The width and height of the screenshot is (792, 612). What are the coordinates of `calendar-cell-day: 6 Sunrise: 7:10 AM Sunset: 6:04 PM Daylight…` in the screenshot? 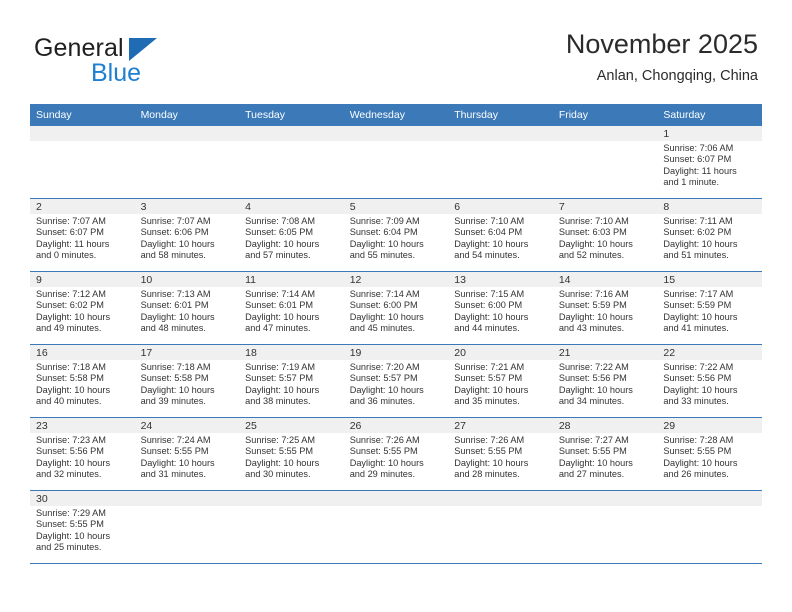 It's located at (500, 235).